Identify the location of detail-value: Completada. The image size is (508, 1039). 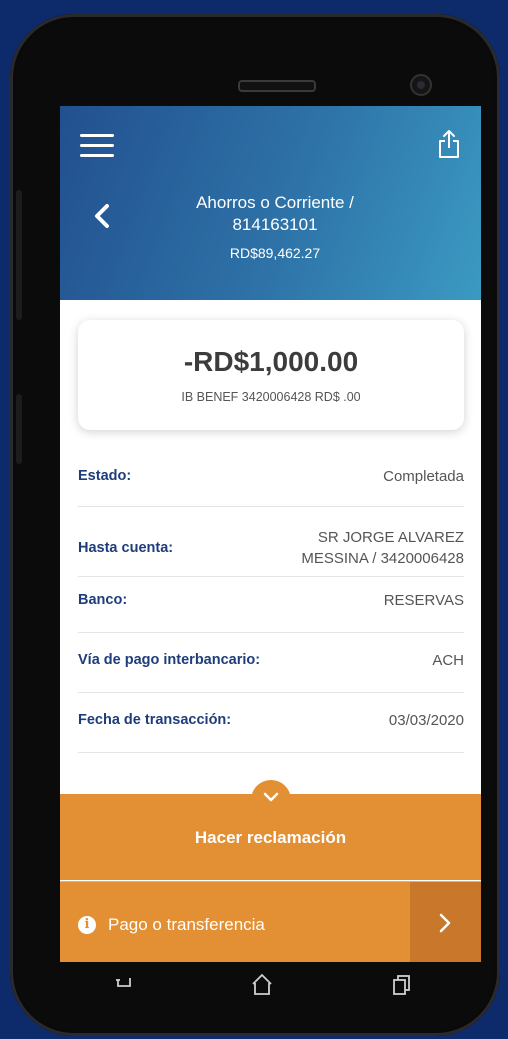
(423, 476).